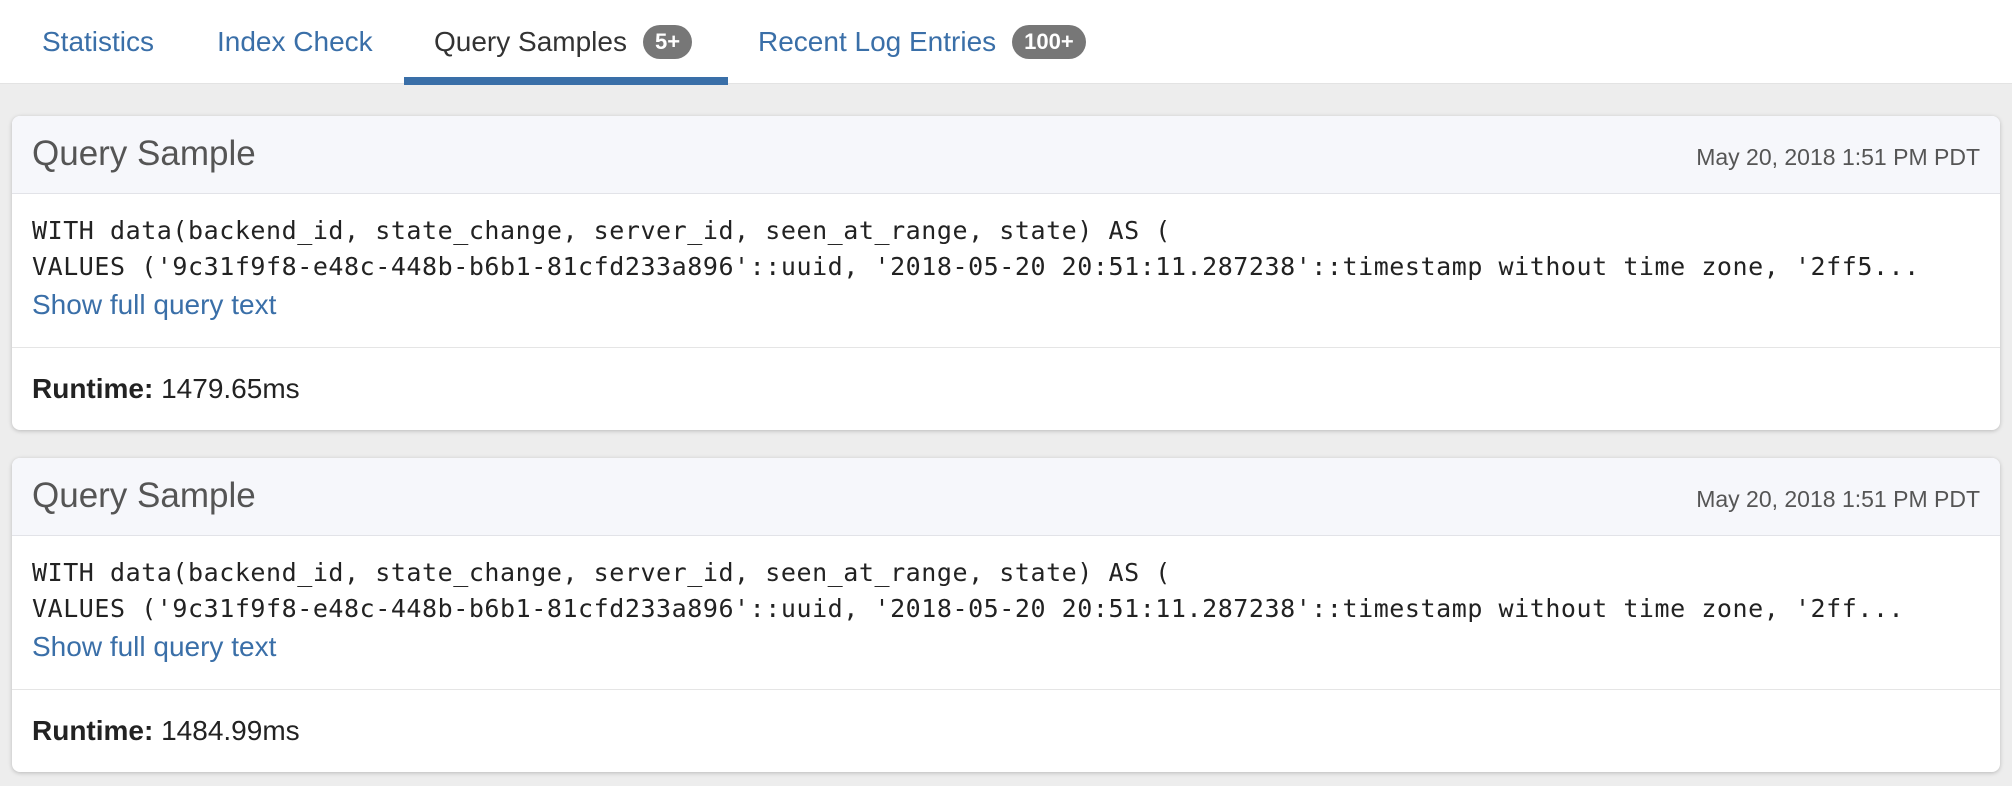 This screenshot has height=786, width=2012. I want to click on tab-query-samples: Query Samples 5+, so click(566, 42).